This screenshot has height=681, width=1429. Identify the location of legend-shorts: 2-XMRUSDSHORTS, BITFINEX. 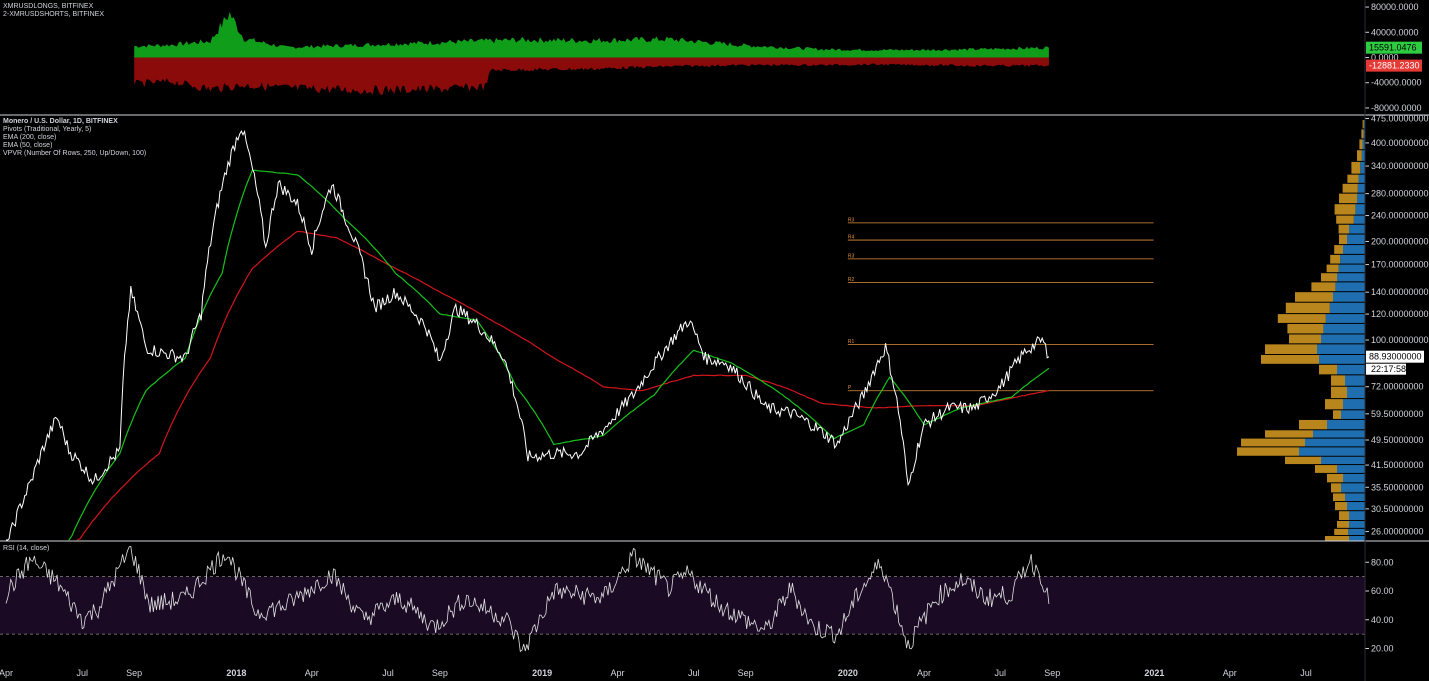
(53, 14).